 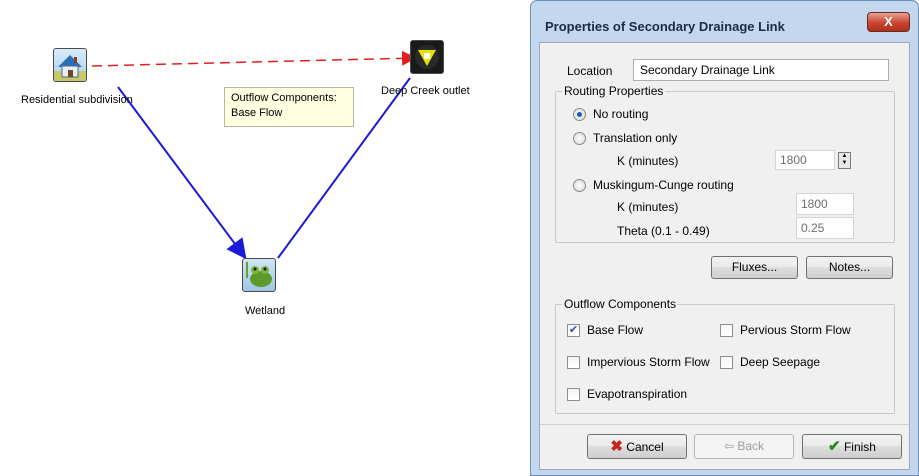 I want to click on dialog-title: Properties of Secondary Drainage Link, so click(x=665, y=26).